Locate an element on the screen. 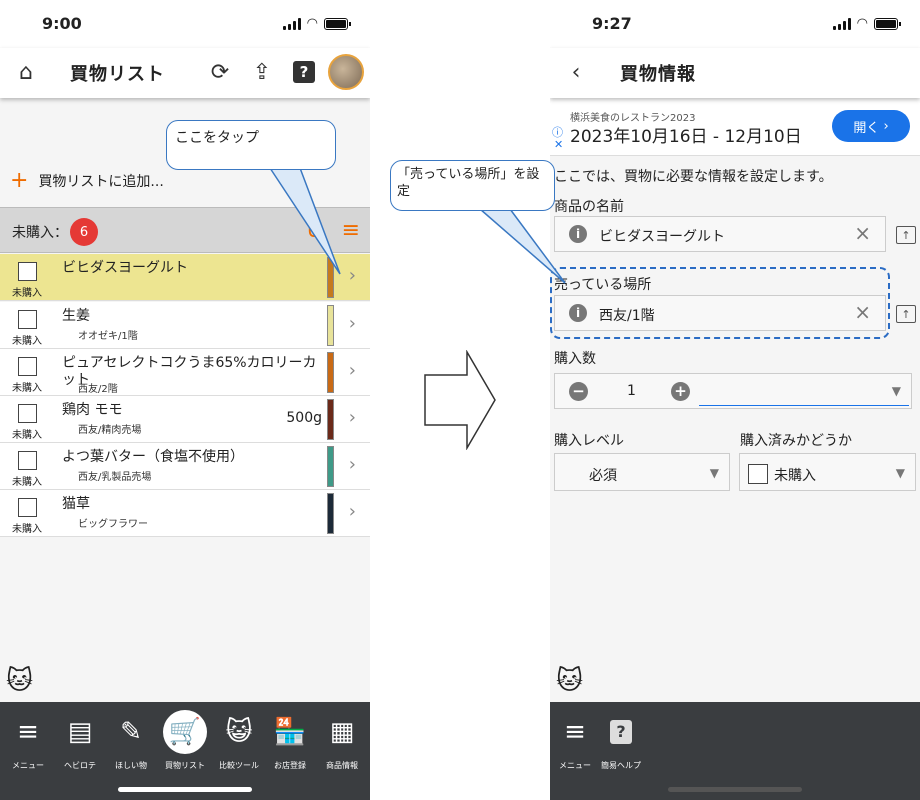 Image resolution: width=920 pixels, height=800 pixels. list-item: 未購入 猫草 ビッグフラワー › is located at coordinates (185, 513).